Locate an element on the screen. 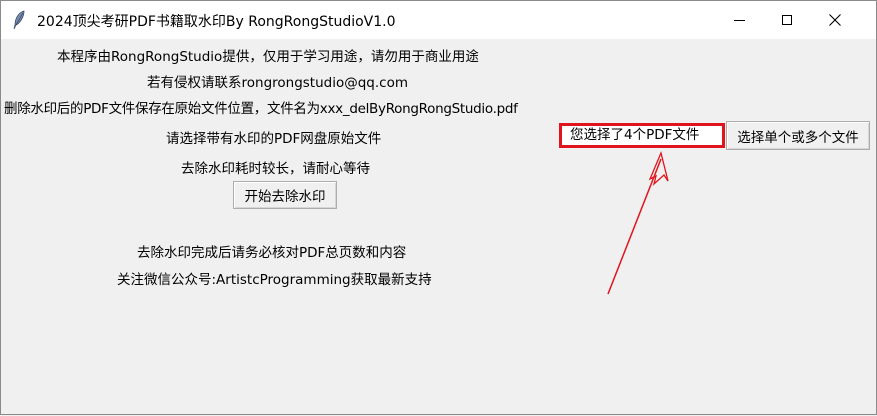  select-prompt-label: 请选择带有水印的PDF网盘原始文件 is located at coordinates (274, 139).